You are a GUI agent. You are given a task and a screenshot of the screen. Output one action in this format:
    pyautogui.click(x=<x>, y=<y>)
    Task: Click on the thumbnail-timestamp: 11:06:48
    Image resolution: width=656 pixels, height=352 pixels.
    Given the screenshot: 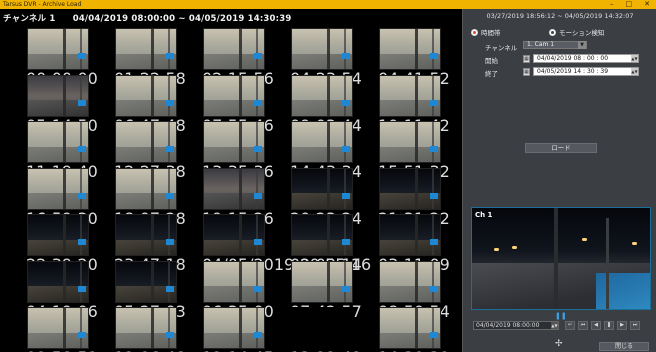 What is the action you would take?
    pyautogui.click(x=150, y=350)
    